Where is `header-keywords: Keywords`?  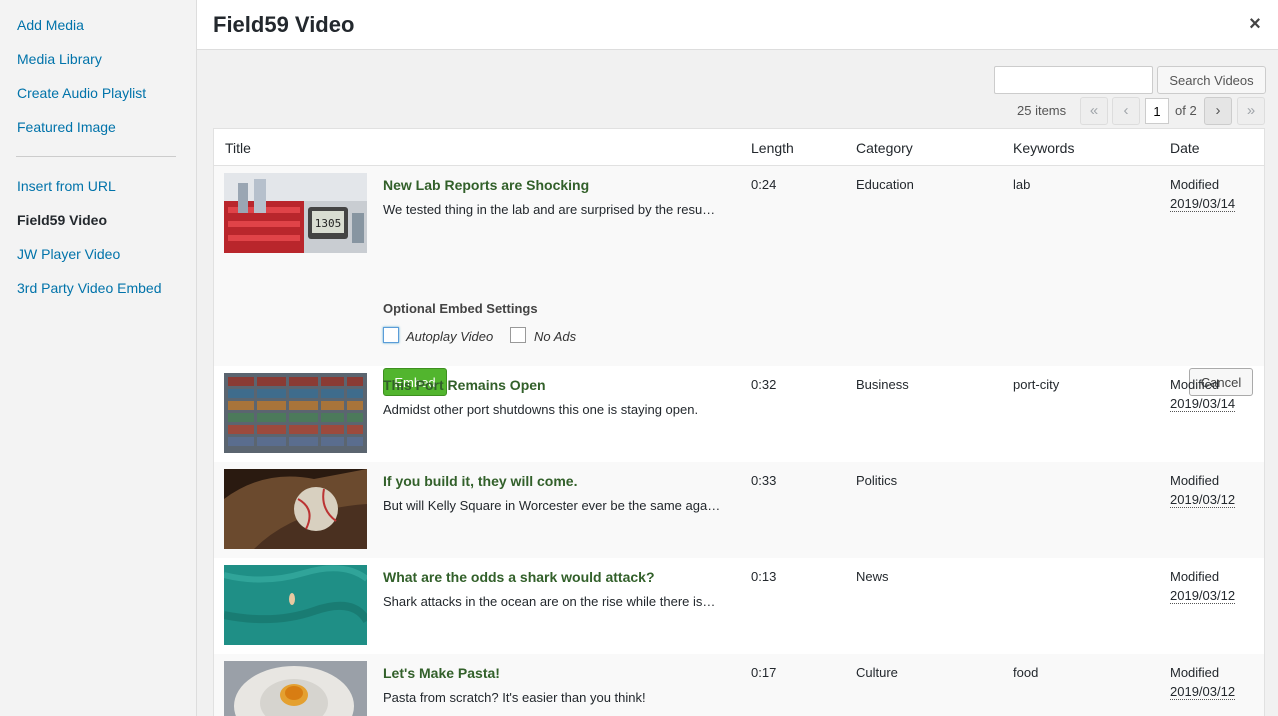 header-keywords: Keywords is located at coordinates (1044, 148).